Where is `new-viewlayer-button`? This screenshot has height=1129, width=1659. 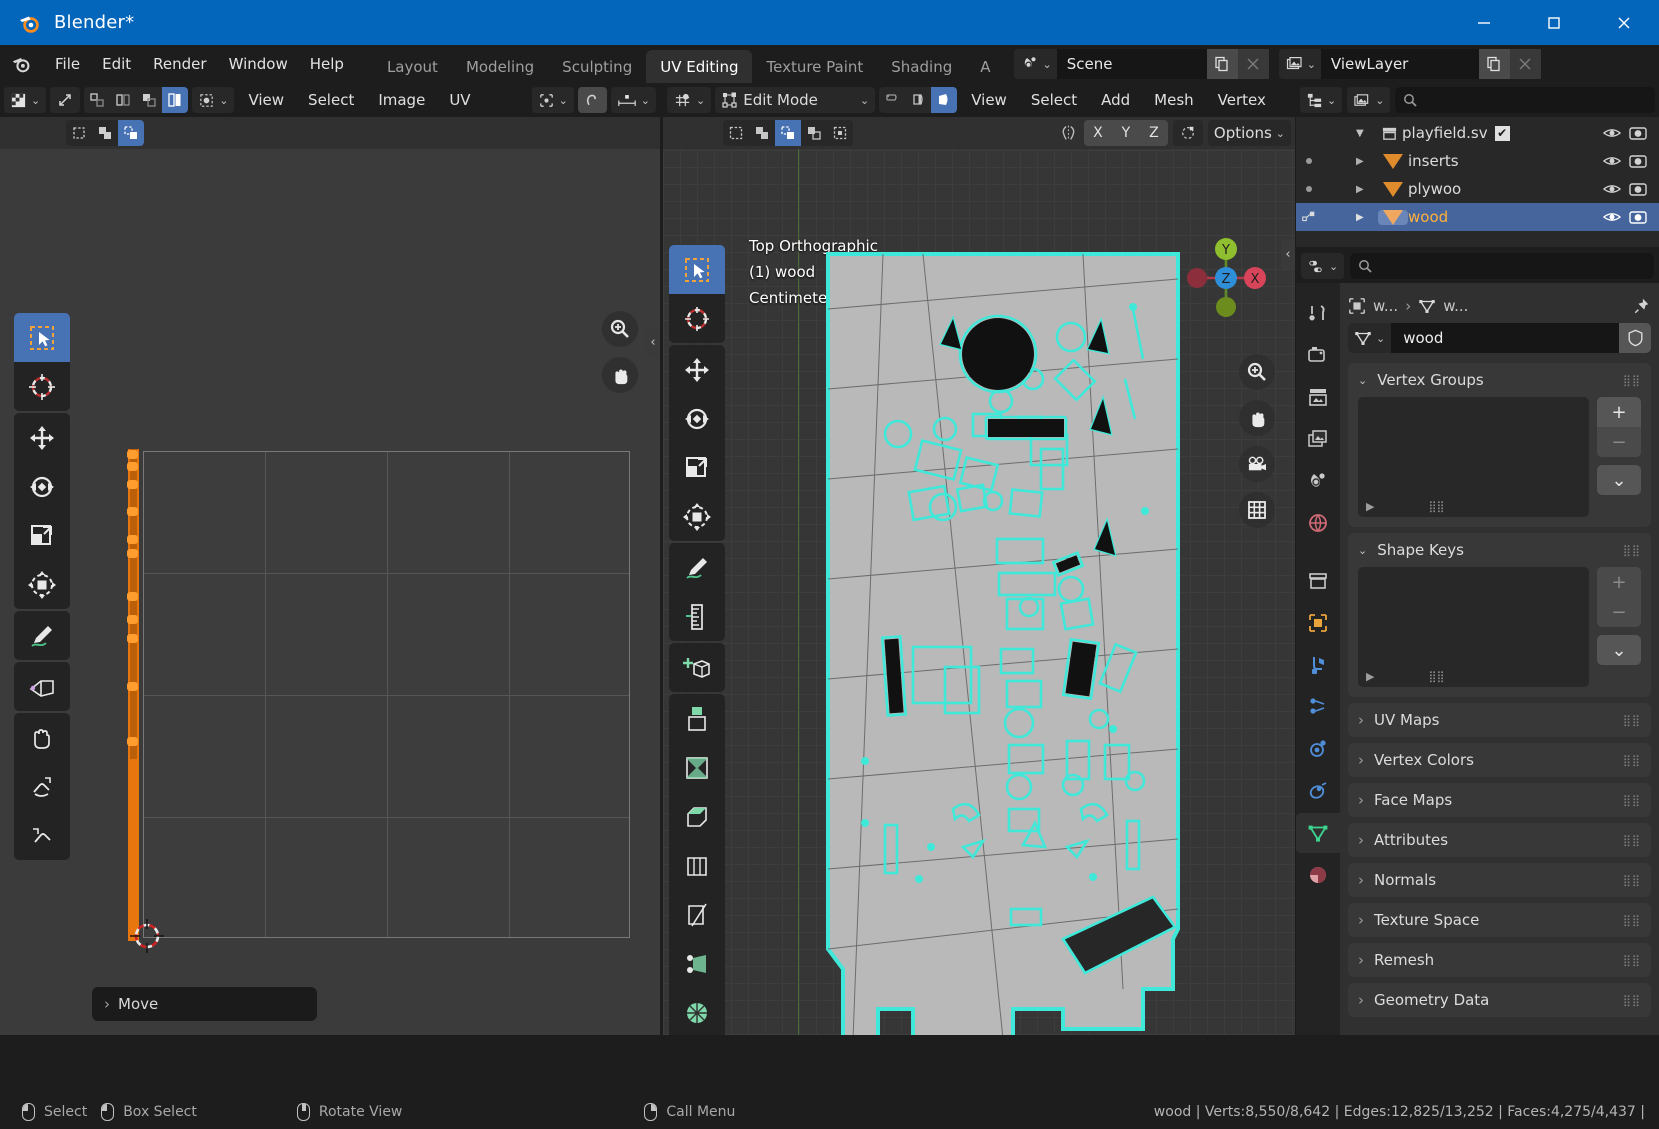 new-viewlayer-button is located at coordinates (1494, 64).